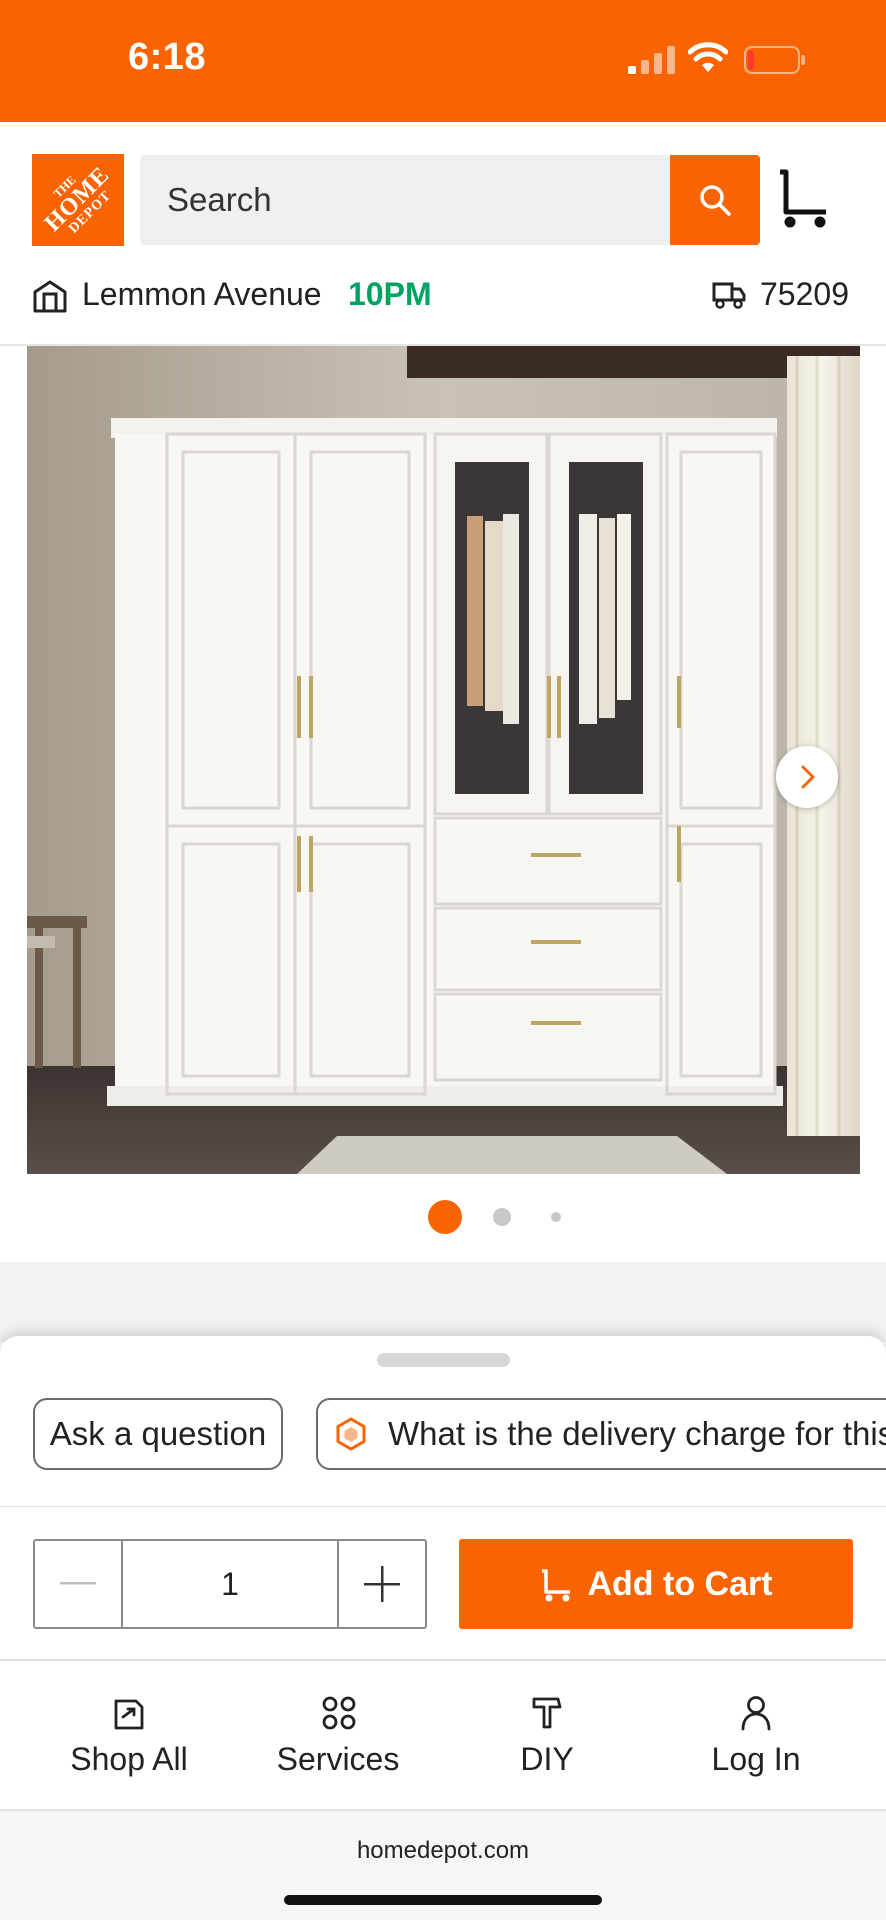 The height and width of the screenshot is (1920, 886). I want to click on user-icon, so click(756, 1713).